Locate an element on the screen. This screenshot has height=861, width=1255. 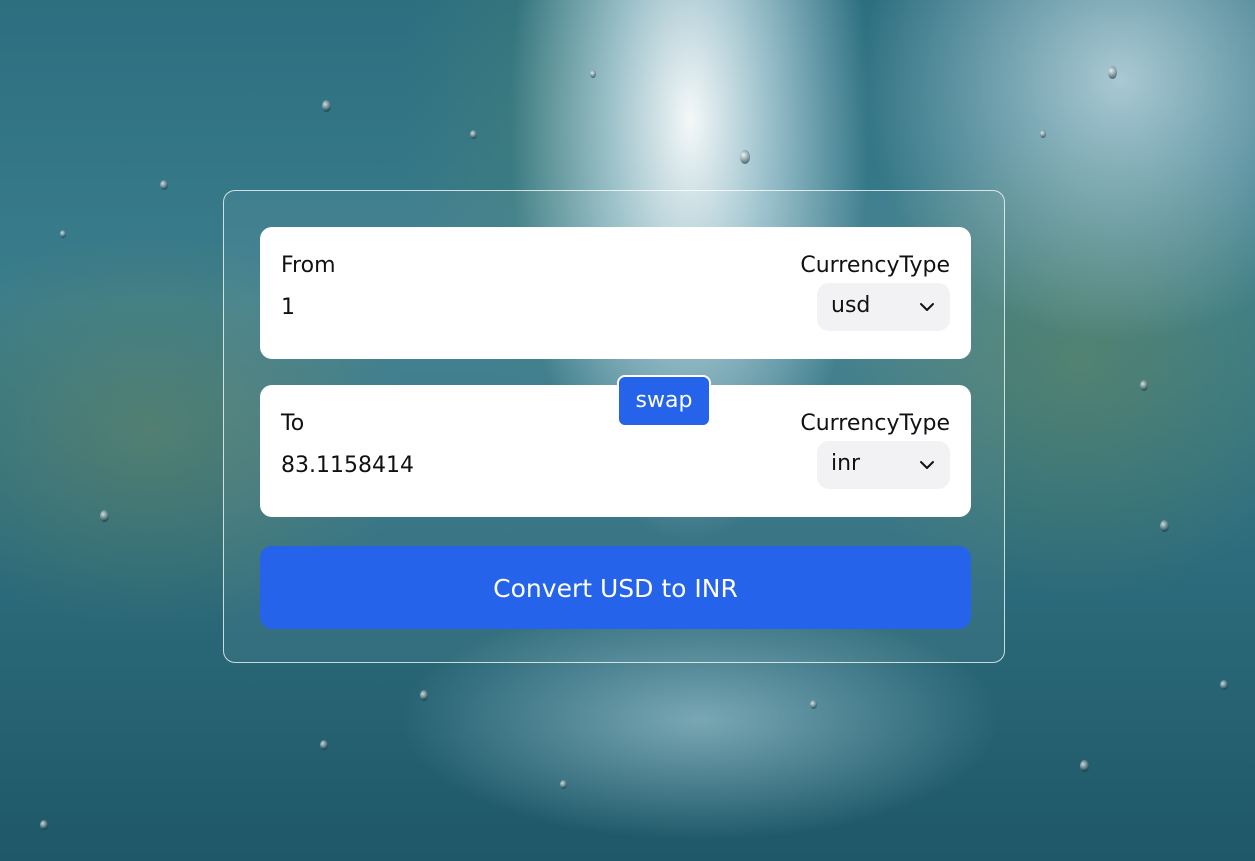
from-panel: From CurrencyType usd is located at coordinates (615, 293).